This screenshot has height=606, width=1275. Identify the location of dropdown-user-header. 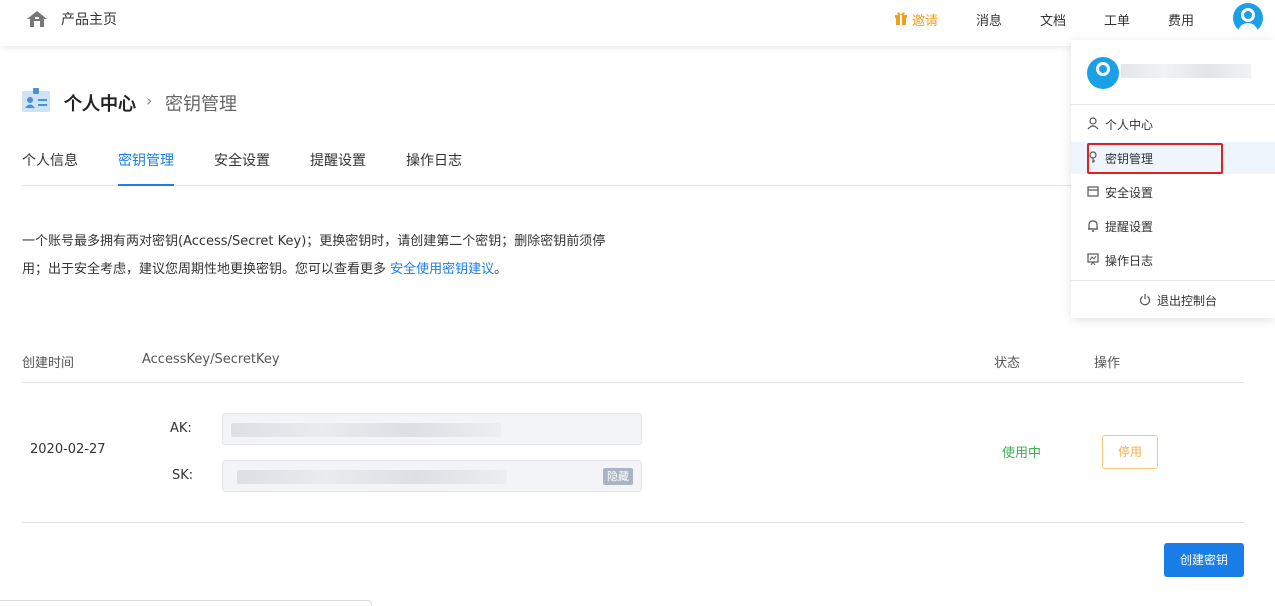
(1173, 72).